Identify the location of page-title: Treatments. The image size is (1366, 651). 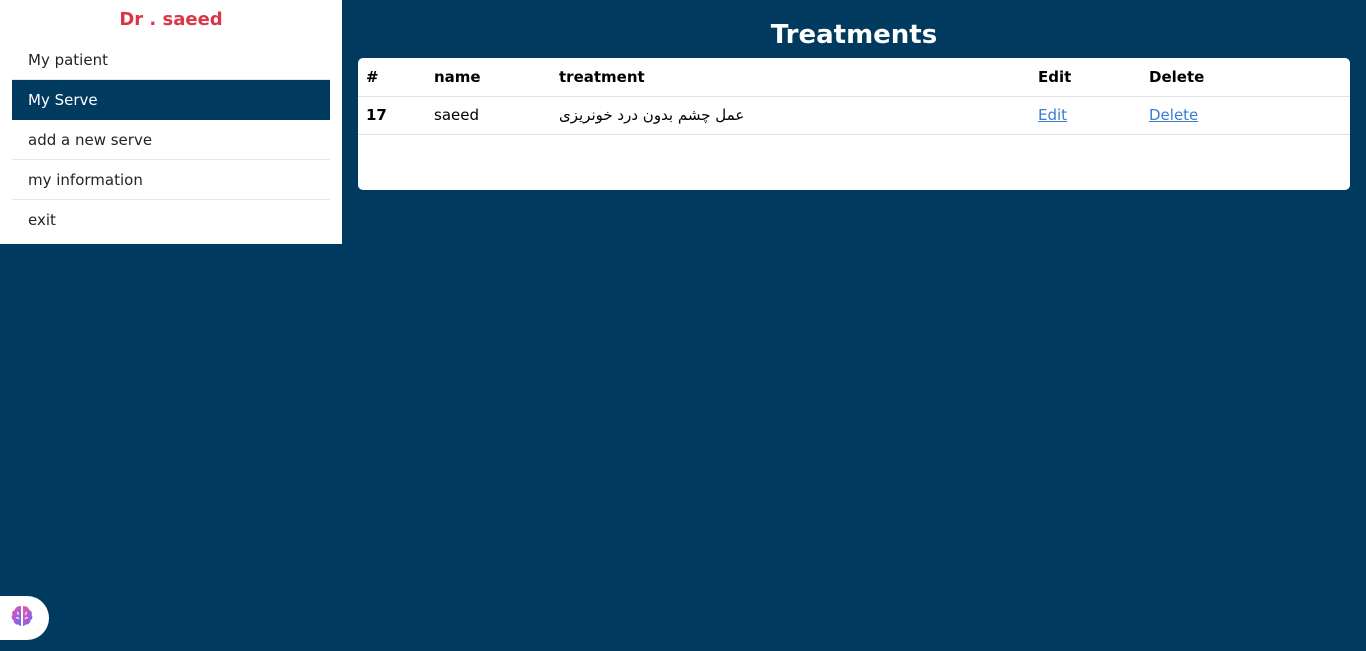
(854, 35).